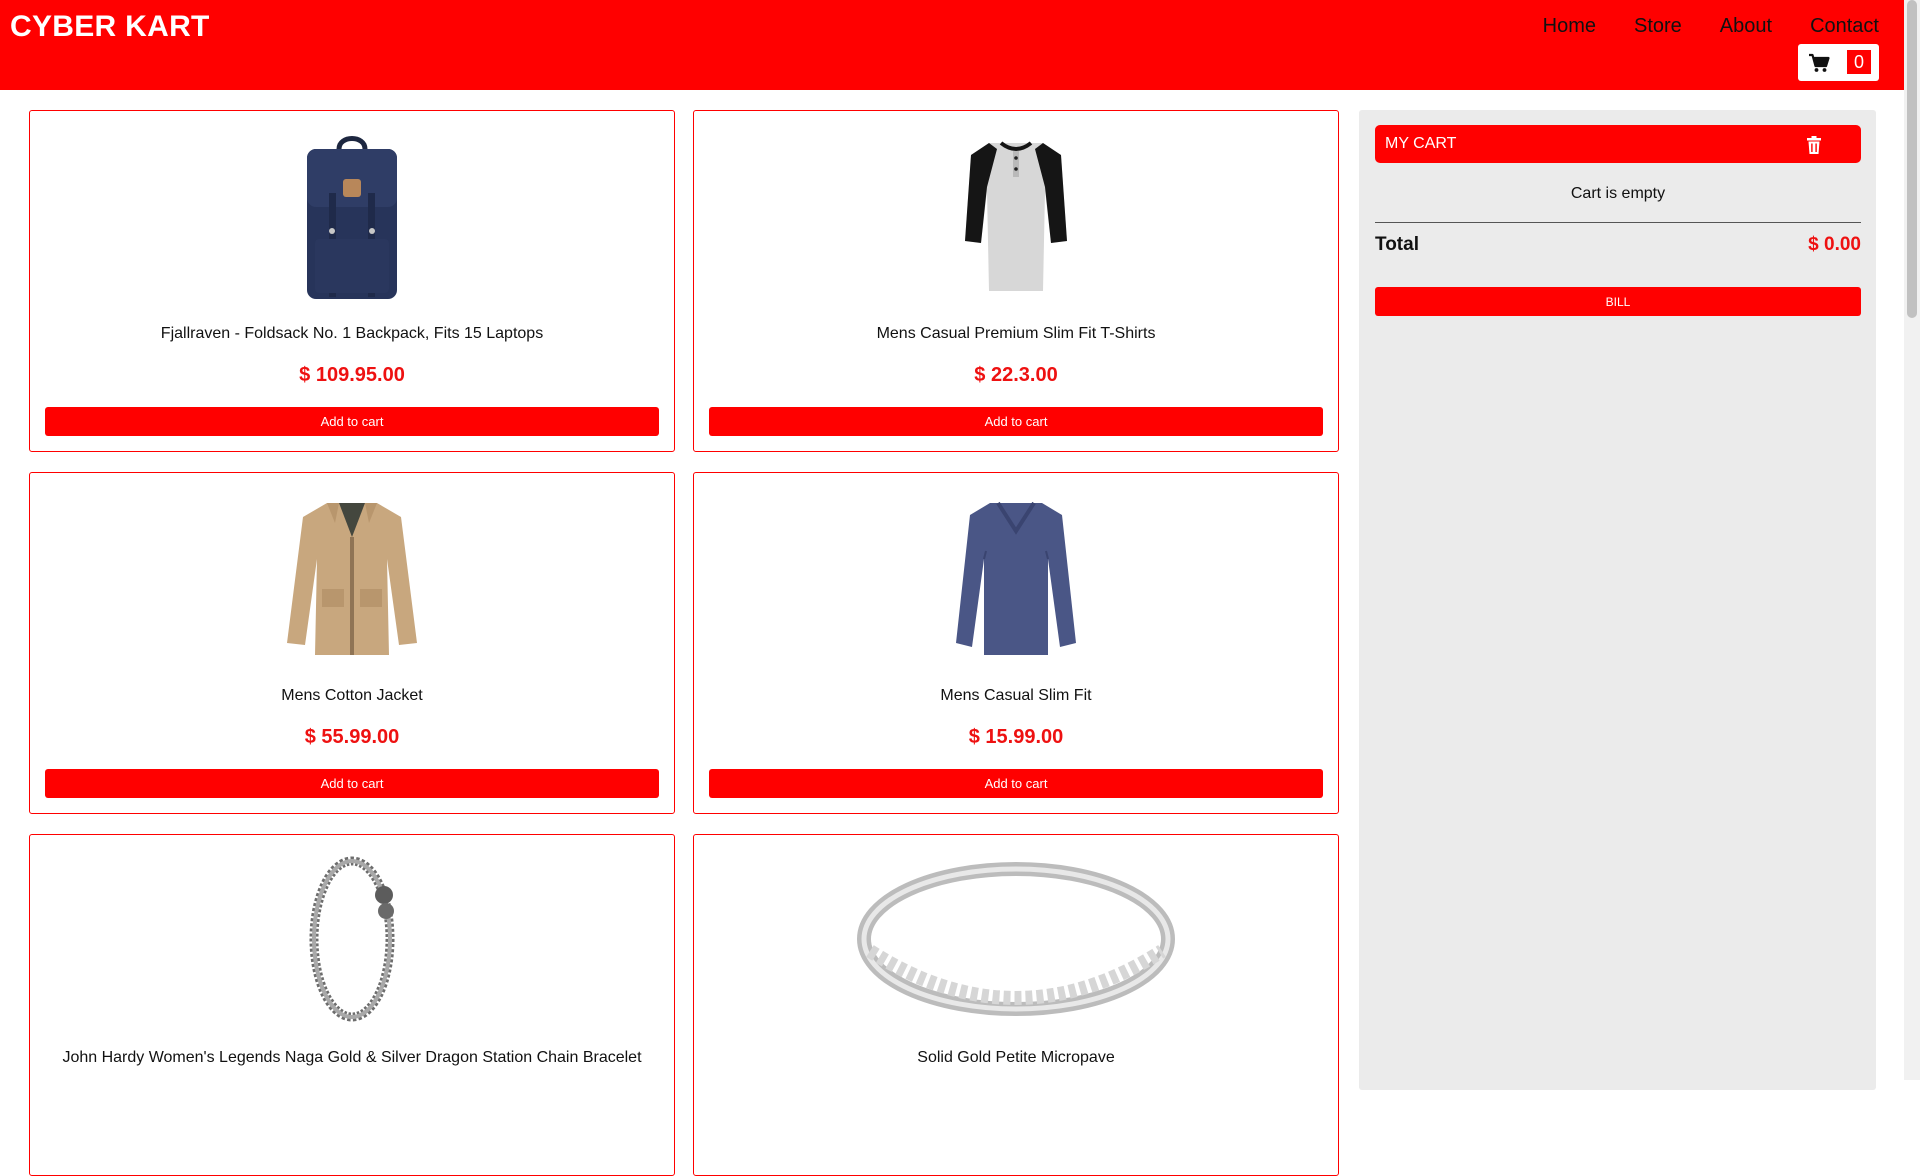  I want to click on cart-title: MY CART, so click(1421, 143).